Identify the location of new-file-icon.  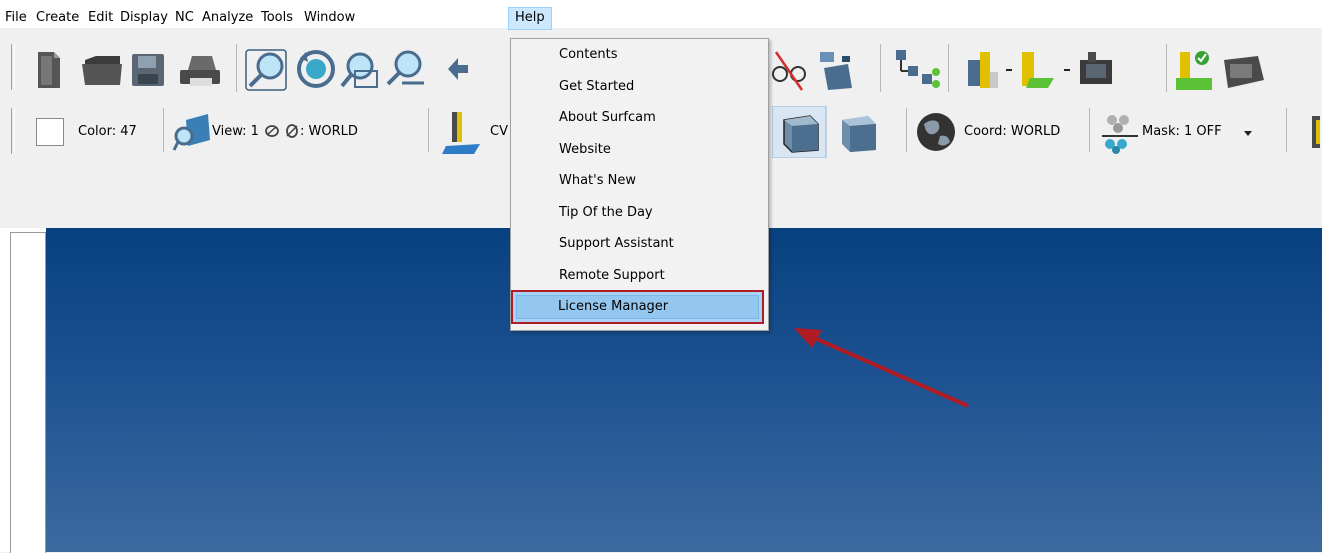
(49, 70).